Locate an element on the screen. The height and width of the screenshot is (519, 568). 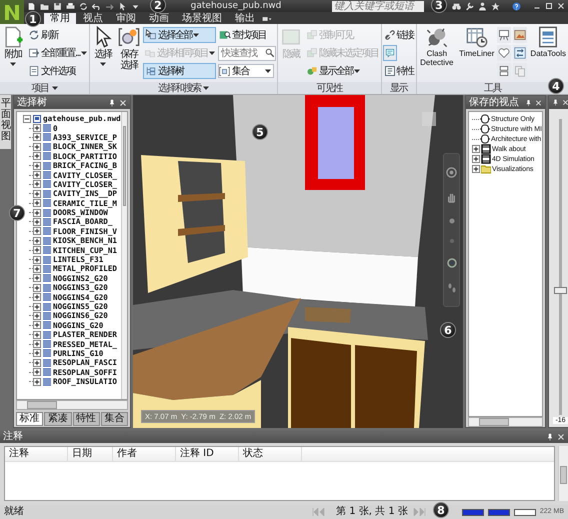
print-icon is located at coordinates (70, 6).